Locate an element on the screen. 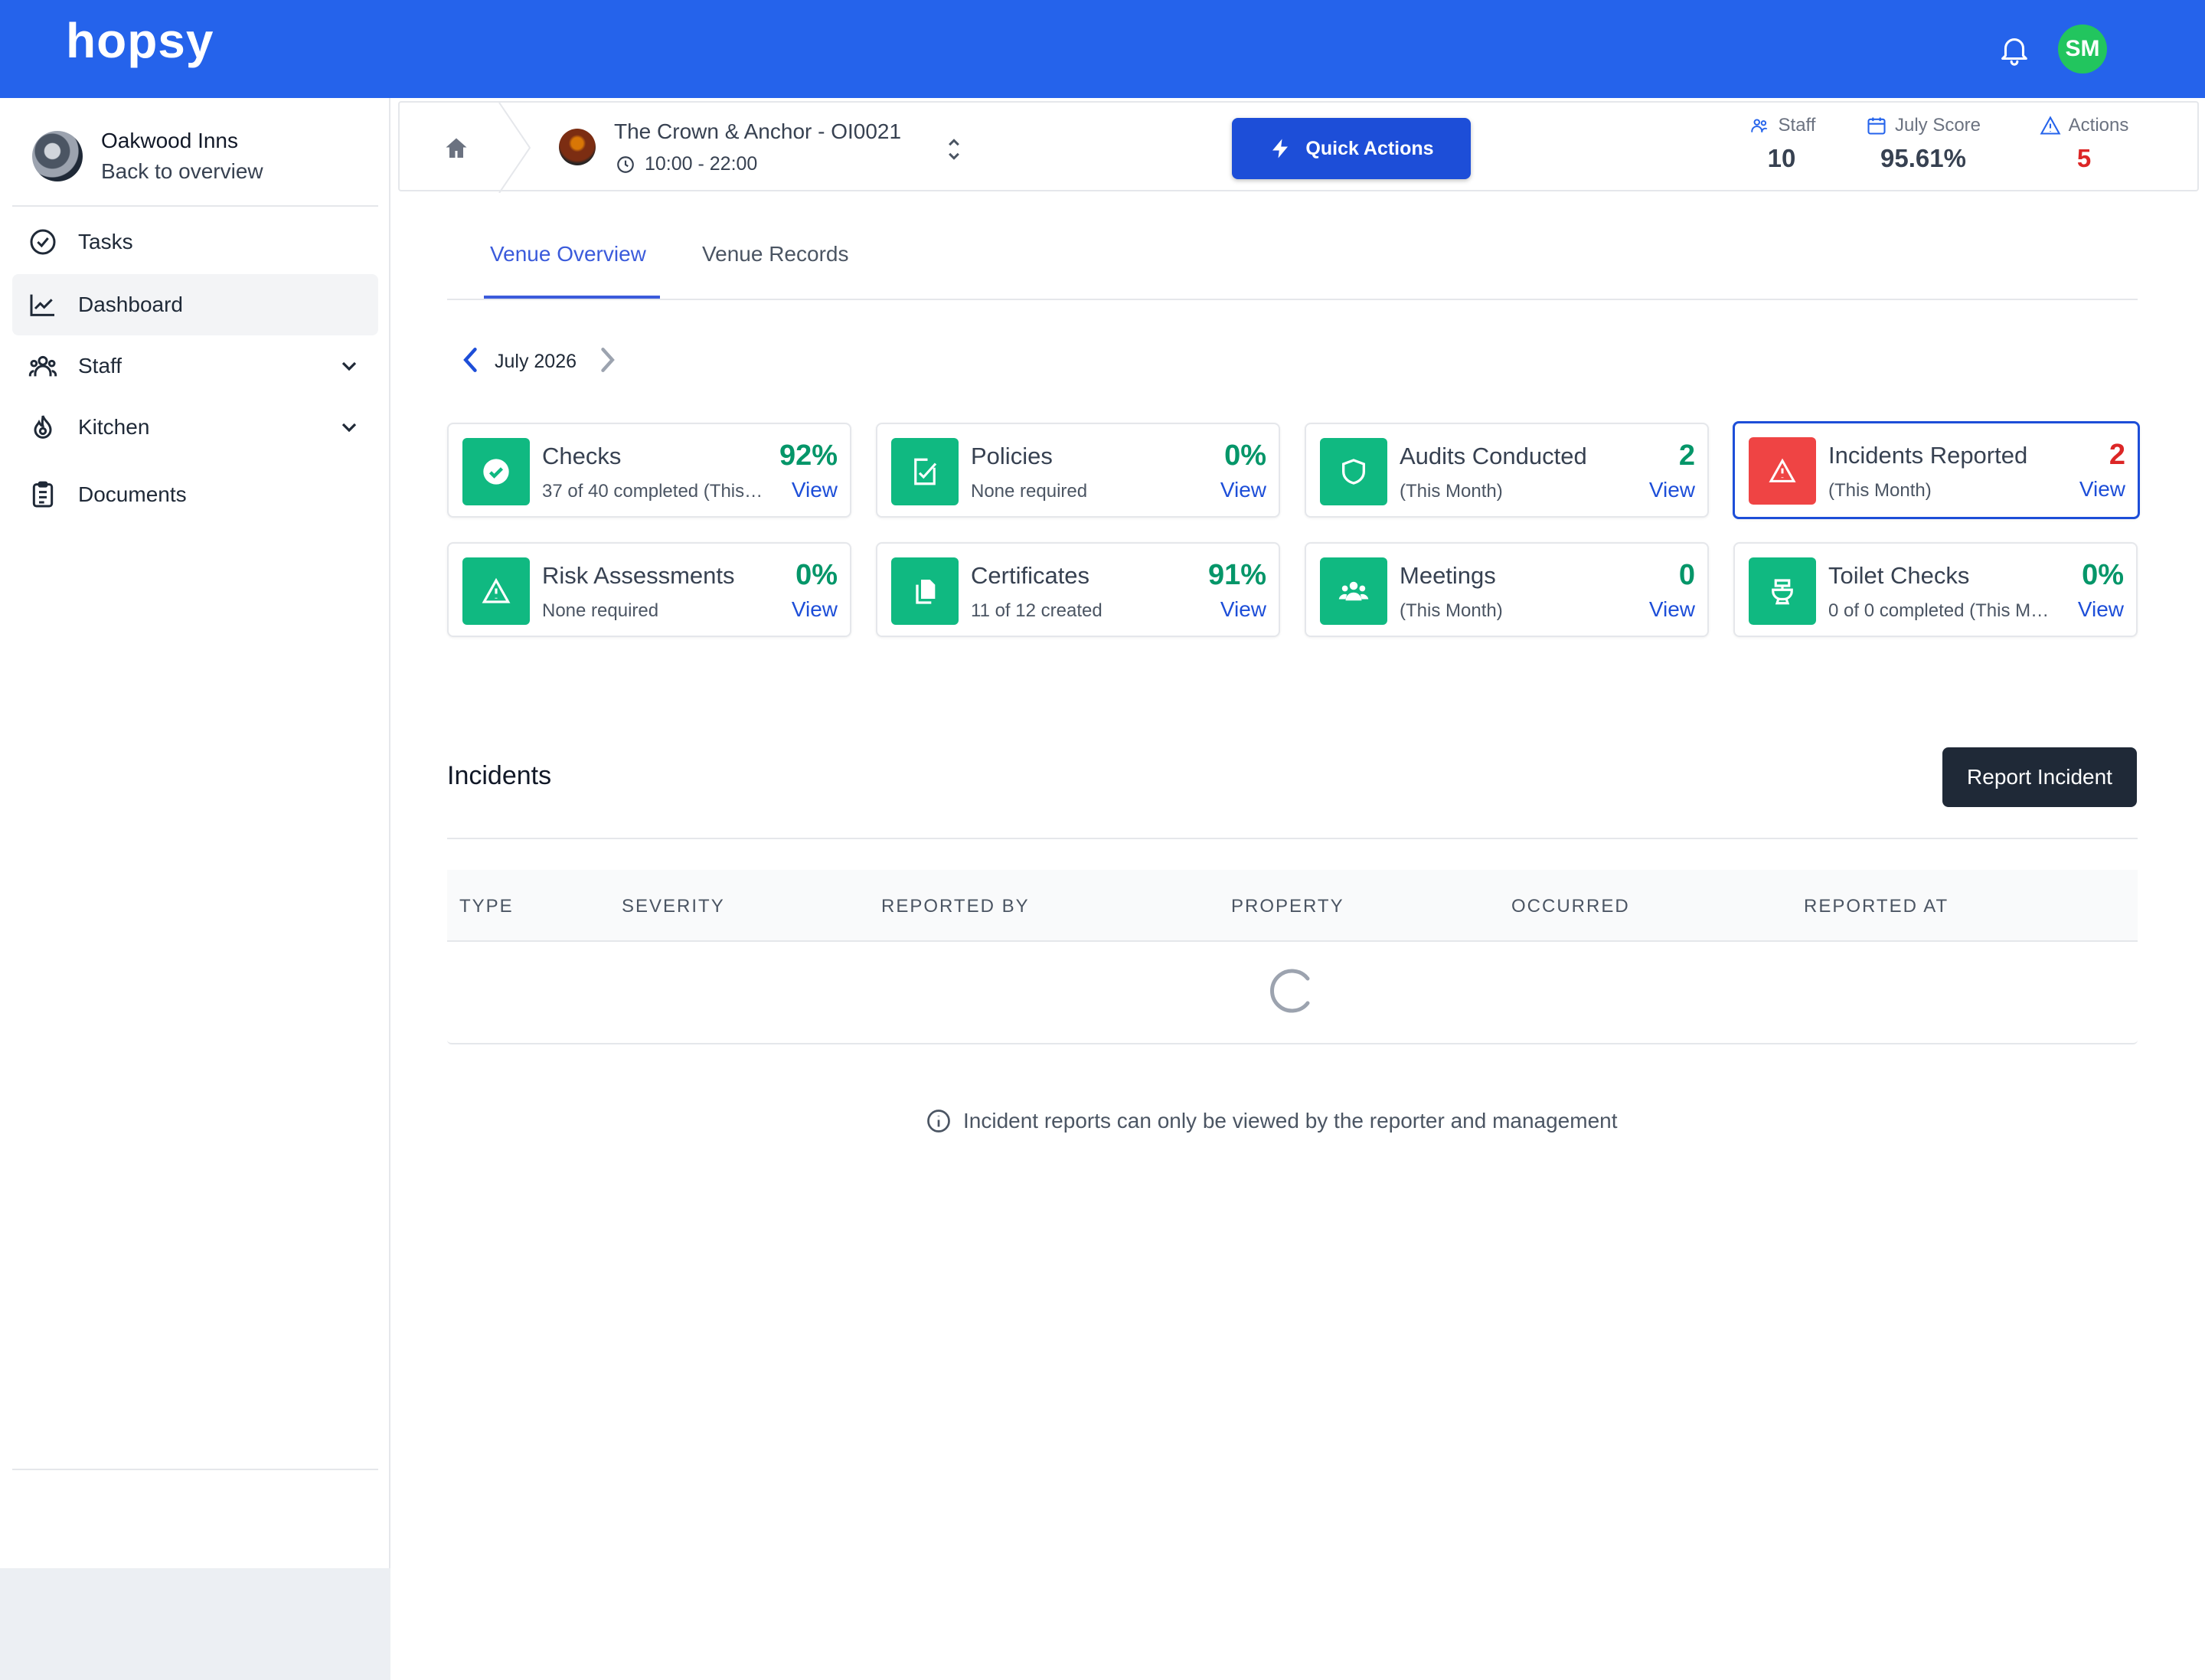 This screenshot has height=1680, width=2205. card-subtitle: 11 of 12 created is located at coordinates (1036, 610).